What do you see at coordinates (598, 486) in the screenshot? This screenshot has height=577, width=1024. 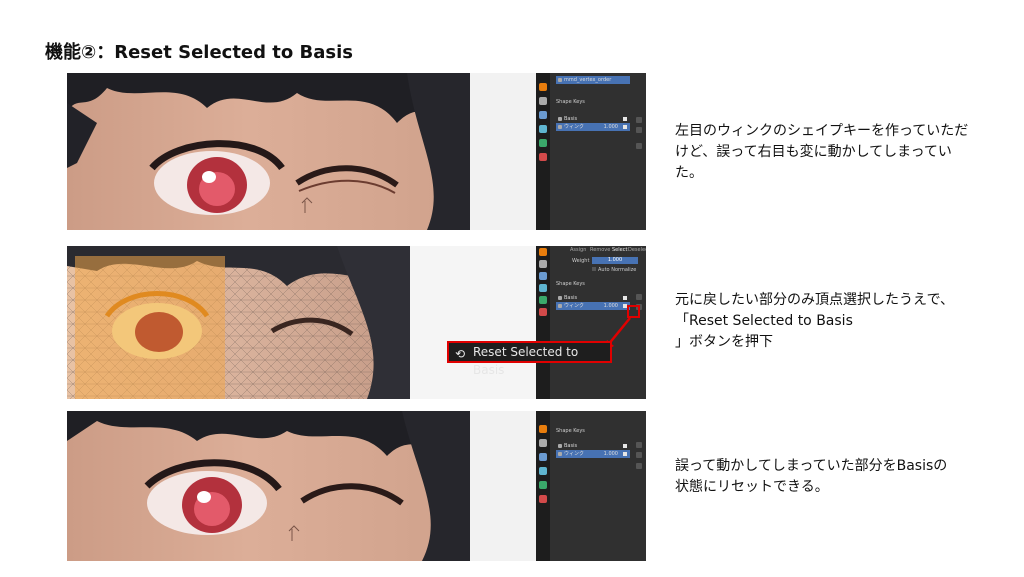 I see `properties-panel: Shape Keys Basis ウィンク 1.000` at bounding box center [598, 486].